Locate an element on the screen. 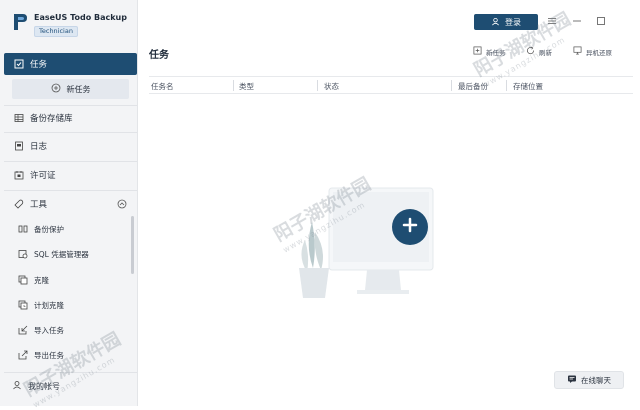  column-header-type: 类型 is located at coordinates (246, 86).